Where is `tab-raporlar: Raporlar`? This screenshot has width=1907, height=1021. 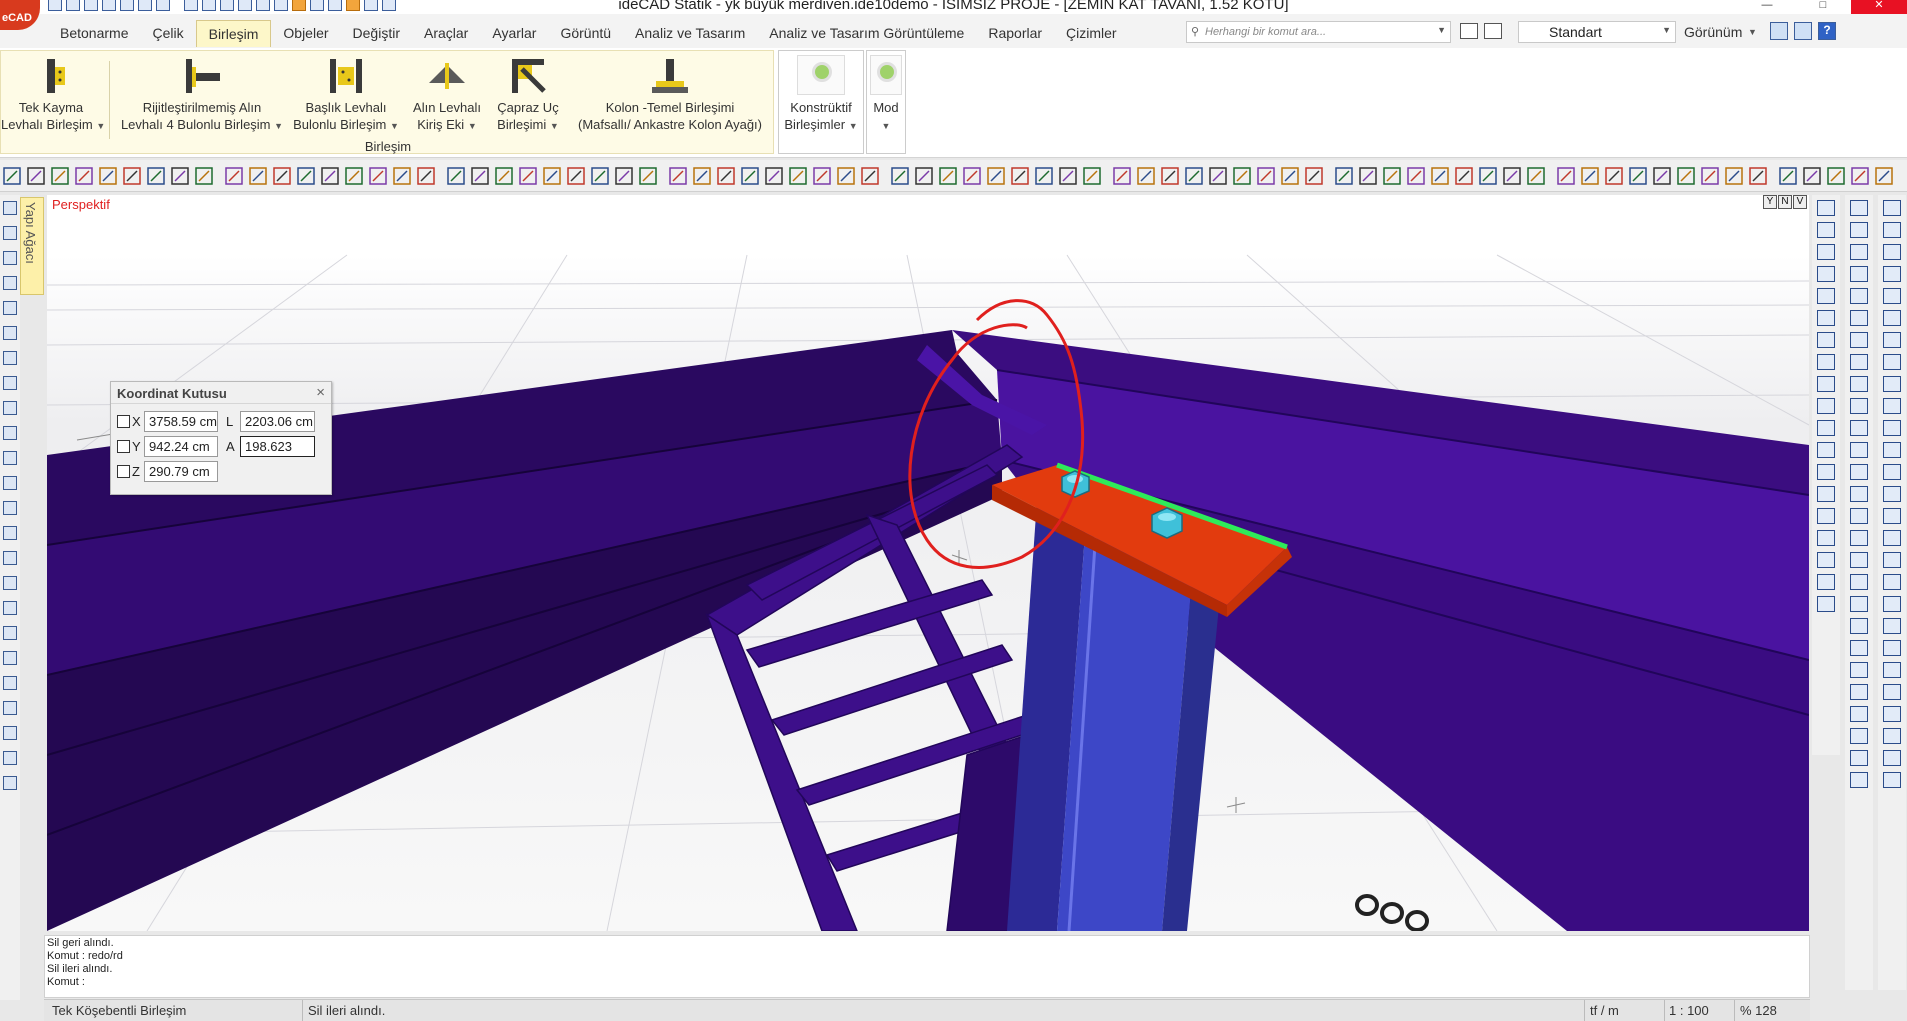
tab-raporlar: Raporlar is located at coordinates (1015, 33).